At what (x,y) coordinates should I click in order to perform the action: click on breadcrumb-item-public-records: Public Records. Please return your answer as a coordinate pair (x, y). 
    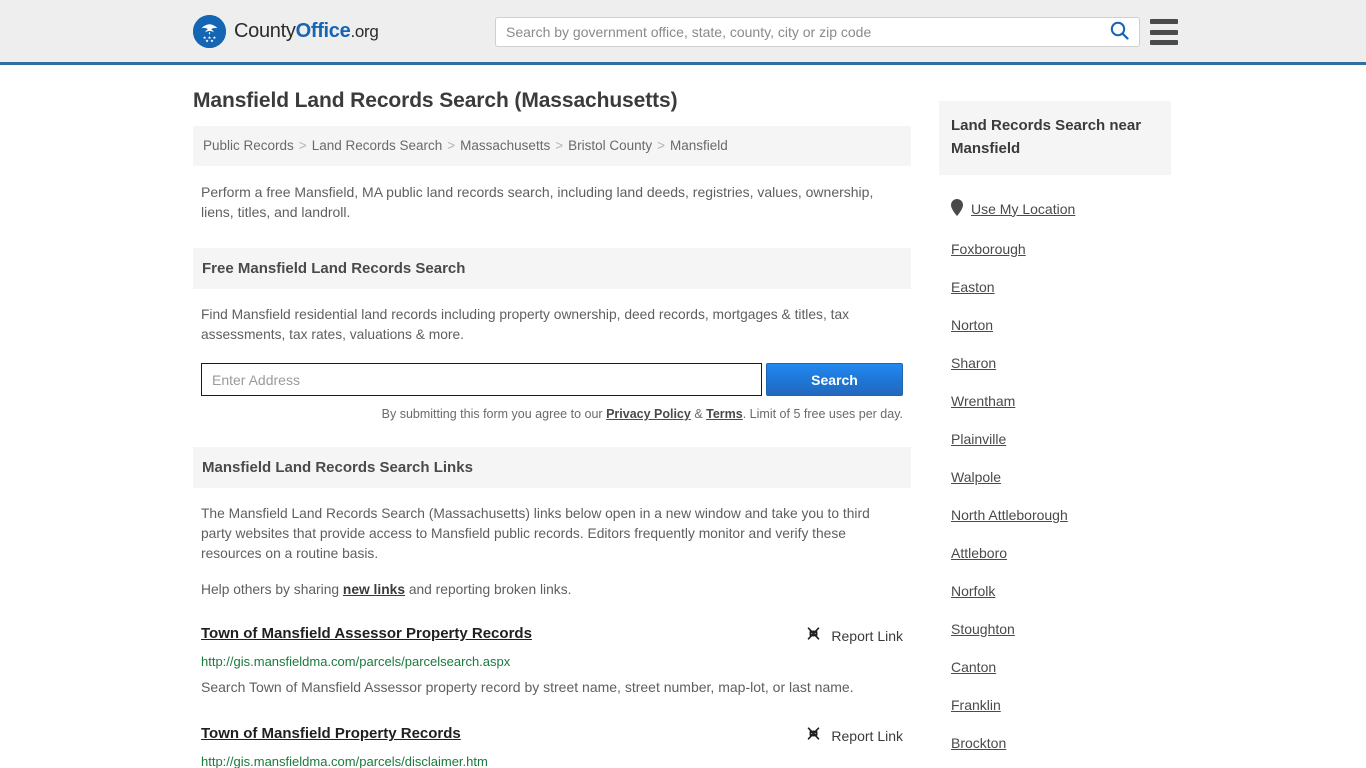
    Looking at the image, I should click on (248, 145).